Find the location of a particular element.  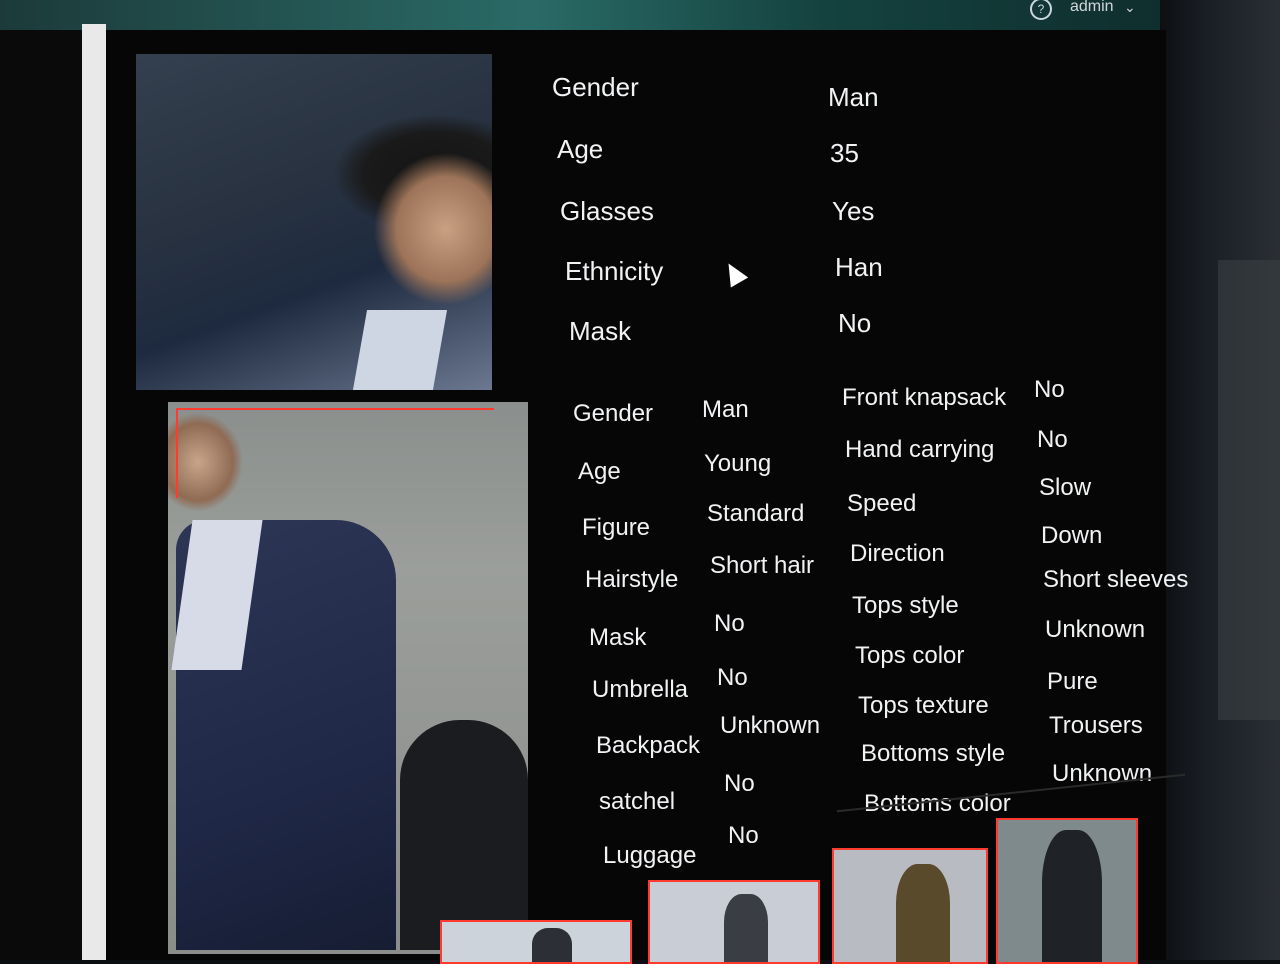

face-label-age: Age is located at coordinates (580, 149).